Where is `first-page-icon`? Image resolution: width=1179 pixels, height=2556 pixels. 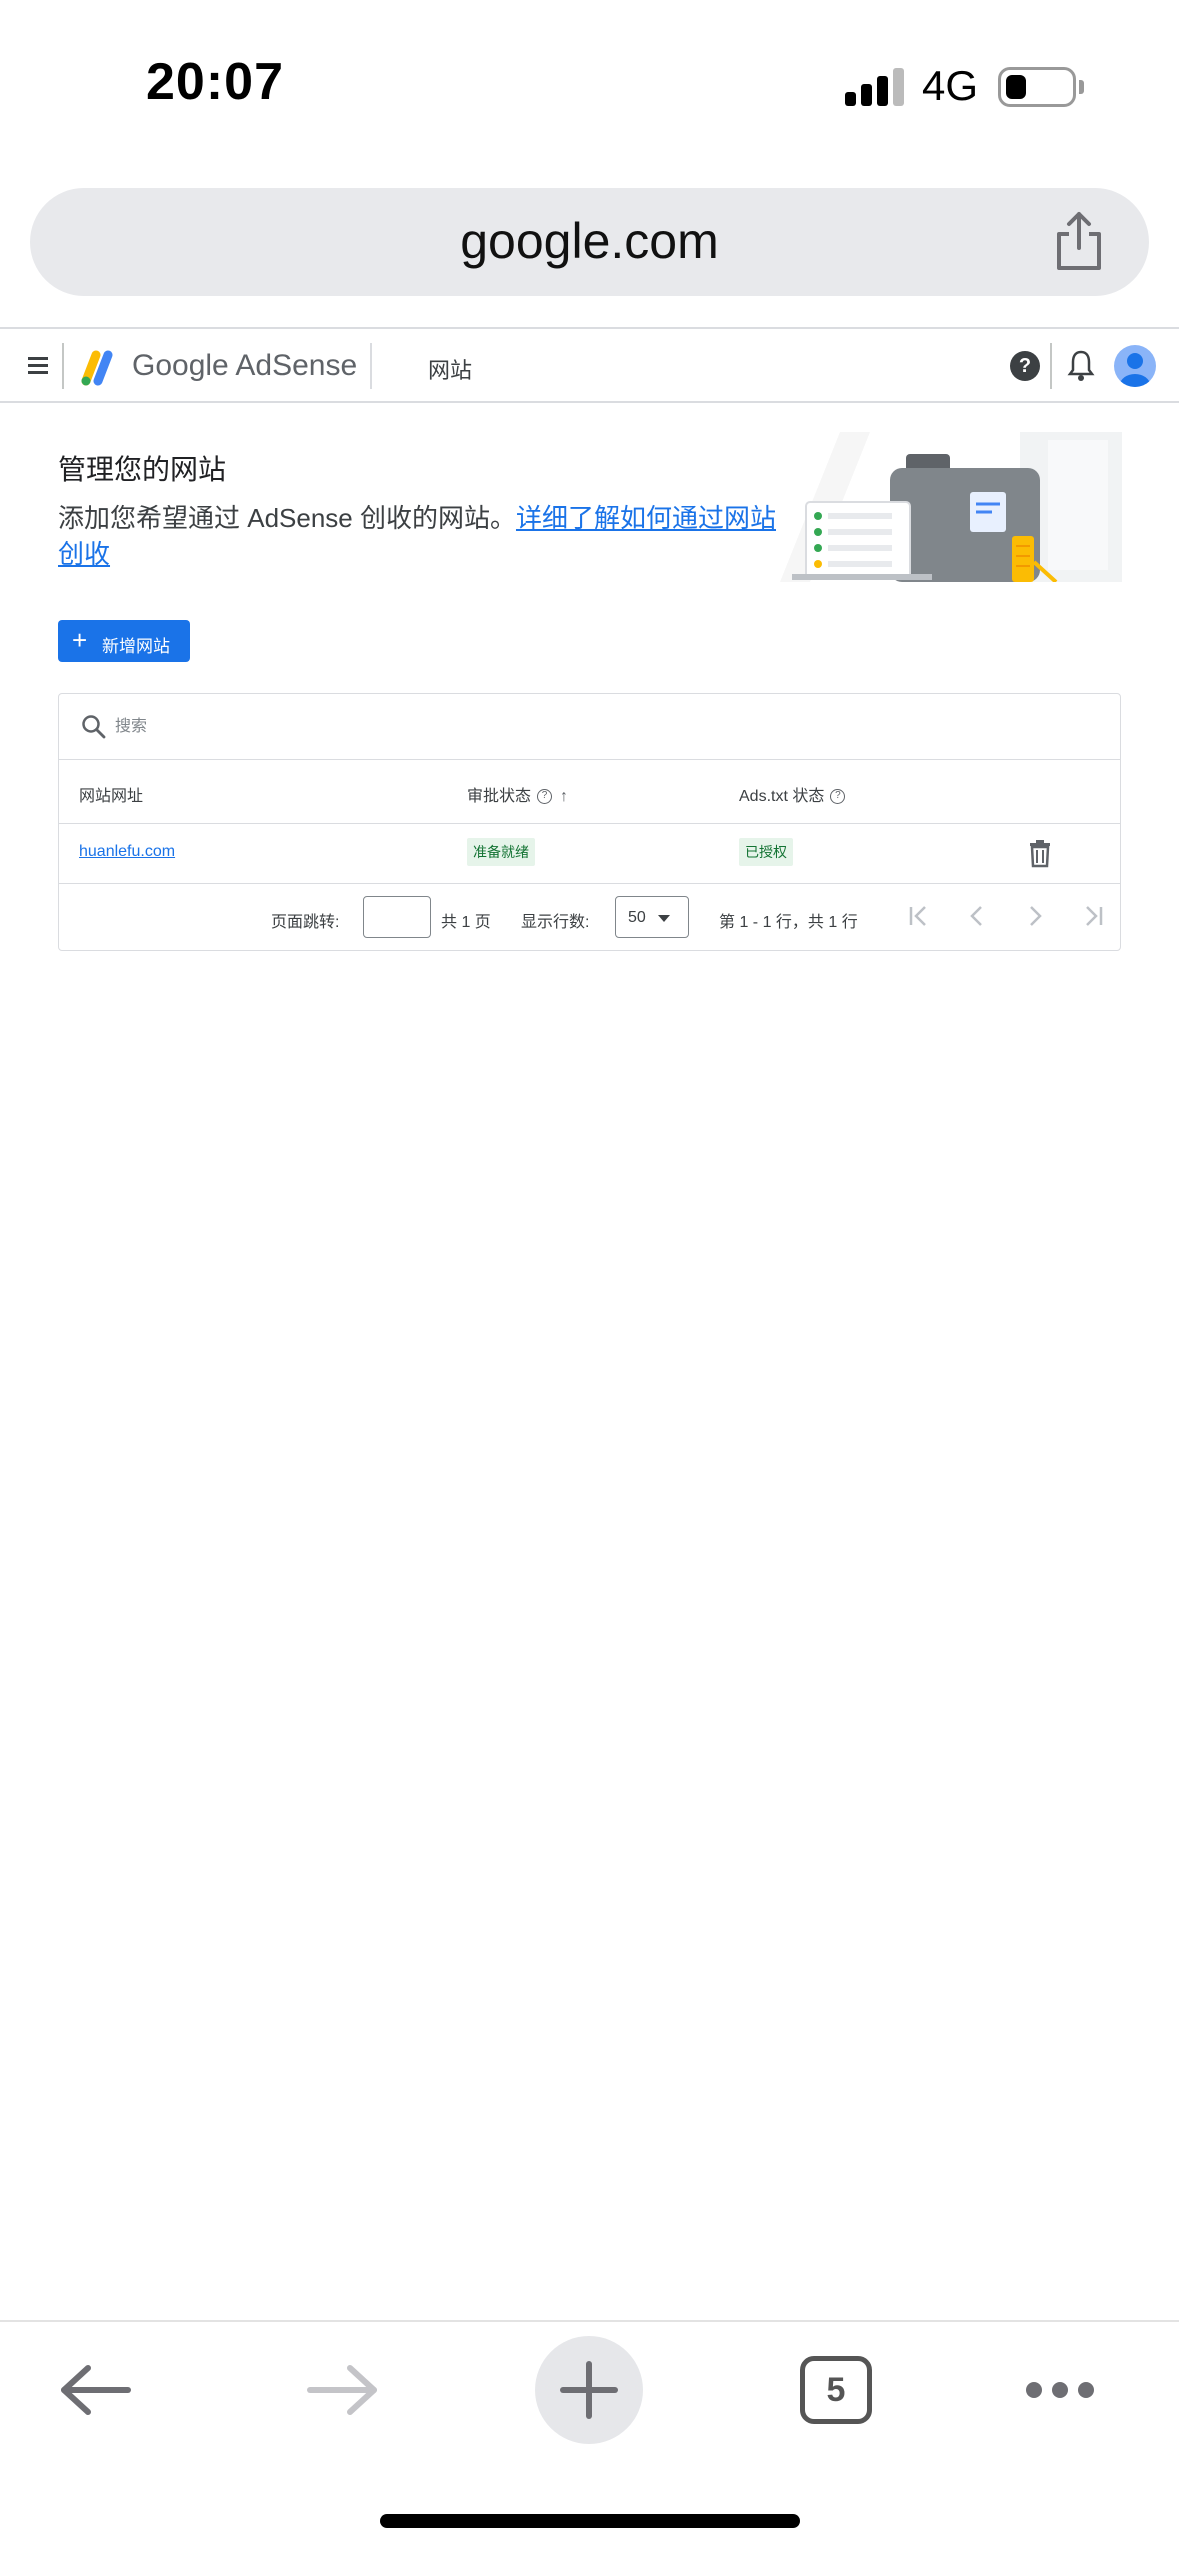
first-page-icon is located at coordinates (919, 916).